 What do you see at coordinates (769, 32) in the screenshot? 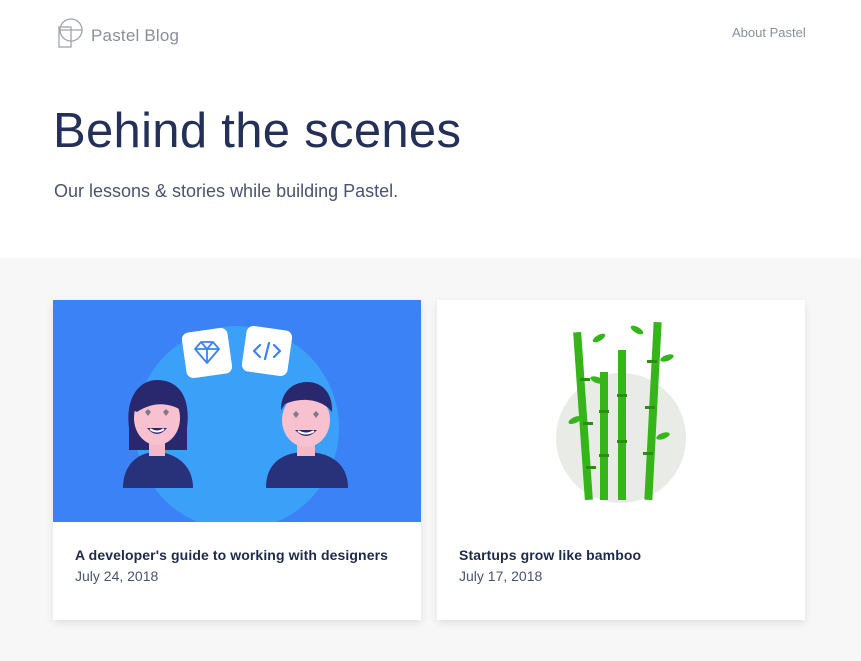
I see `nav-about-link: About Pastel` at bounding box center [769, 32].